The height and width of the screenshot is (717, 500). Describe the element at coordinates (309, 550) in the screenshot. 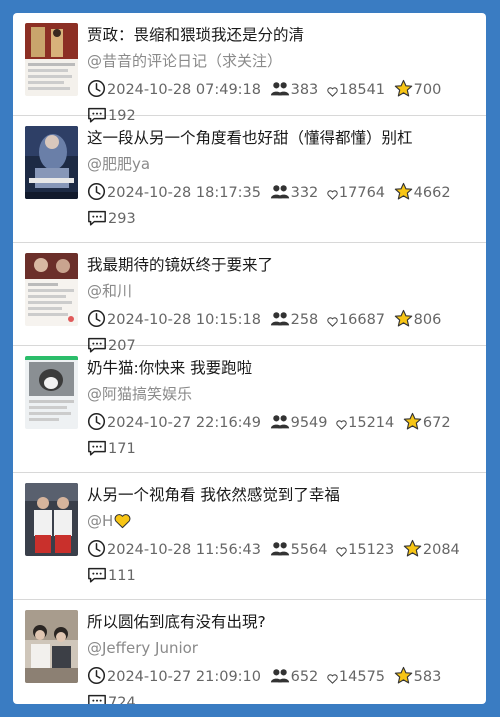

I see `fan-count: 5564` at that location.